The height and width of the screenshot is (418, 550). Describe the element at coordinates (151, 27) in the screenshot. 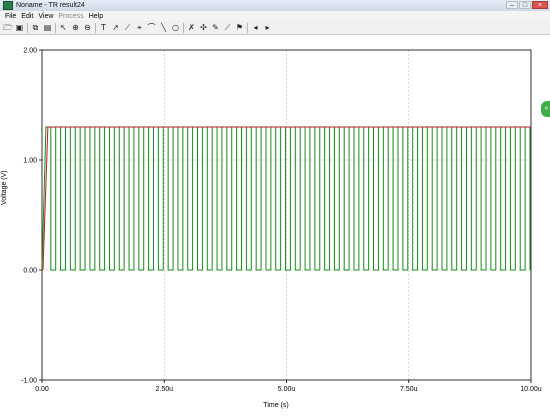

I see `curve-icon: ⌒` at that location.